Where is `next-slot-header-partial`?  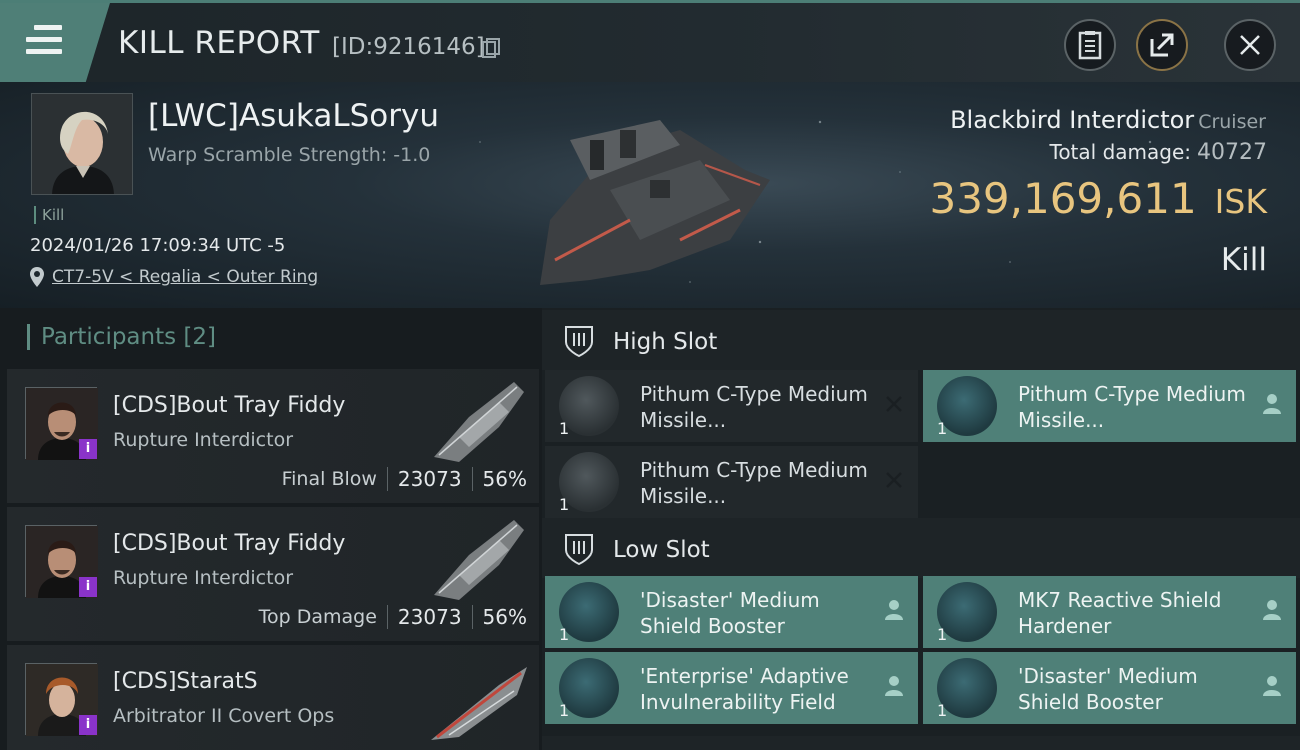
next-slot-header-partial is located at coordinates (921, 743).